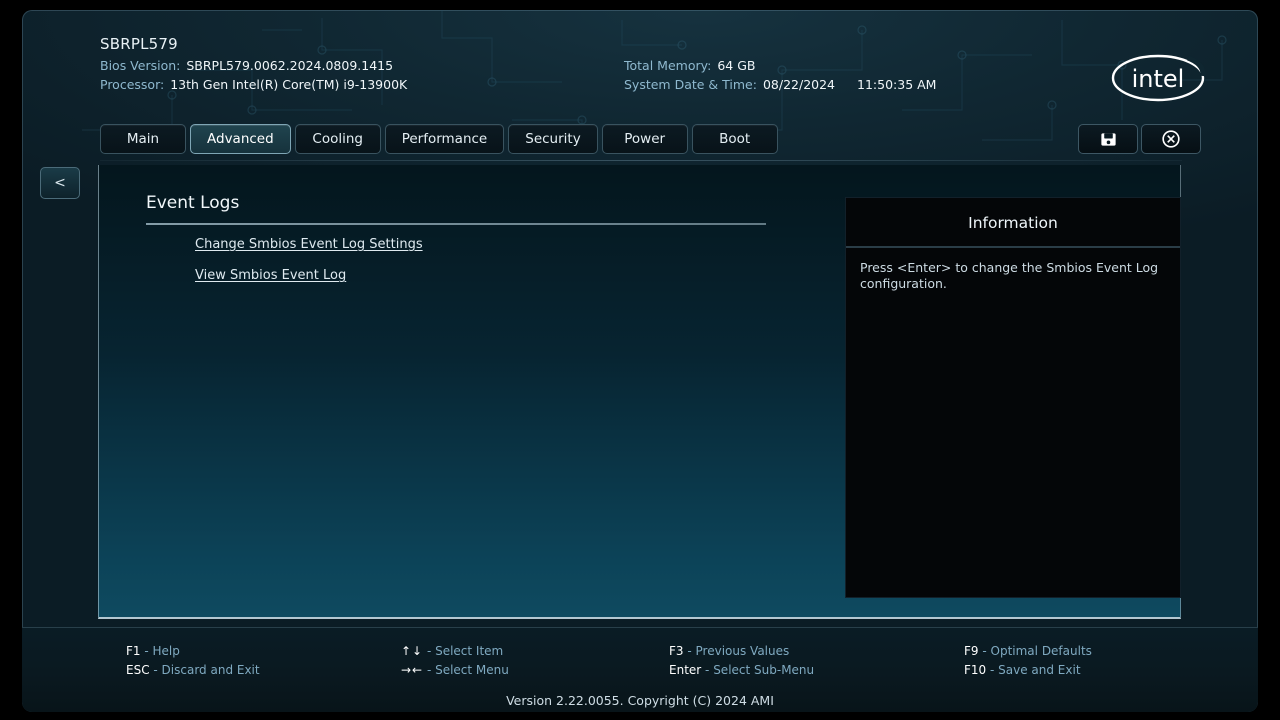  I want to click on bios-version-value: SBRPL579.0062.2024.0809.1415, so click(290, 65).